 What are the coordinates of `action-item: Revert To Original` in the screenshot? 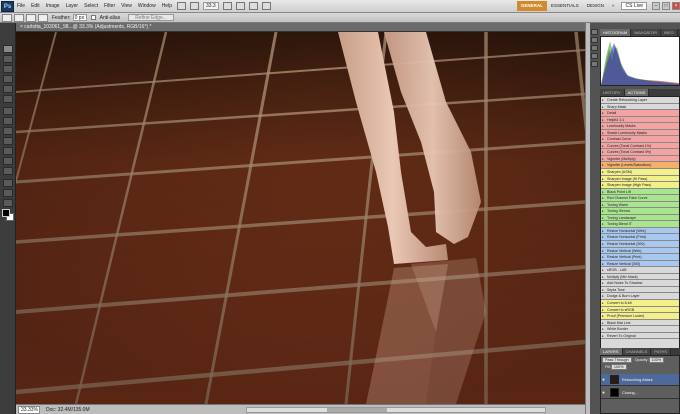 It's located at (640, 336).